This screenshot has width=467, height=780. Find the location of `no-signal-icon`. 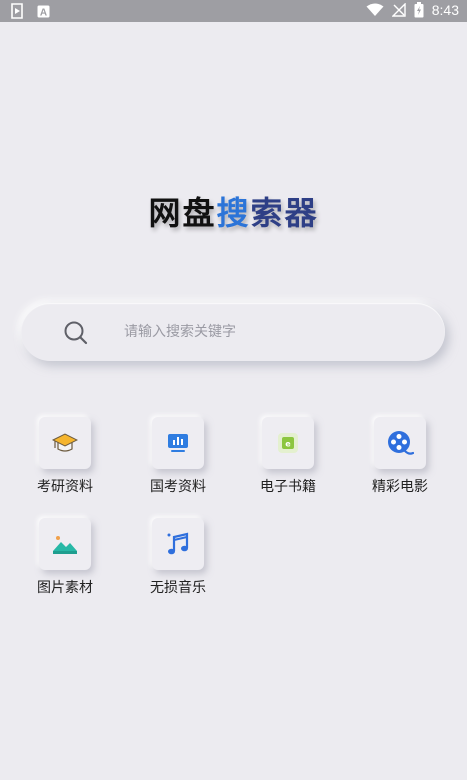

no-signal-icon is located at coordinates (398, 10).